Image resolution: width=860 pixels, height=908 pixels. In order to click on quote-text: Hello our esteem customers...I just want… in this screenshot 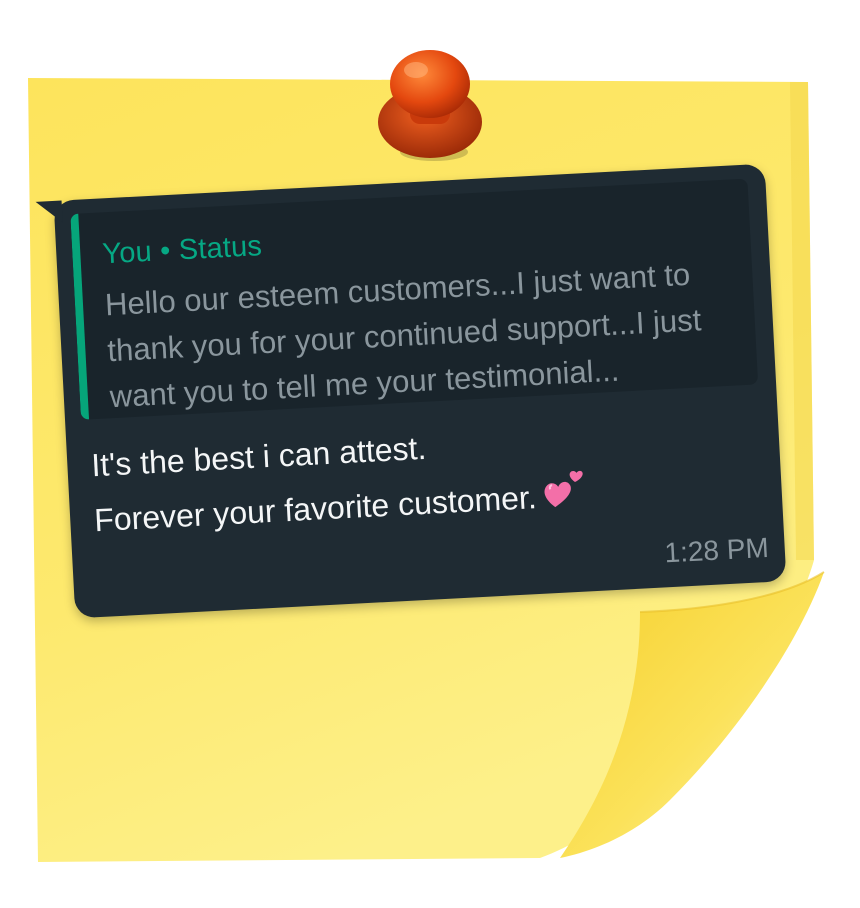, I will do `click(403, 335)`.